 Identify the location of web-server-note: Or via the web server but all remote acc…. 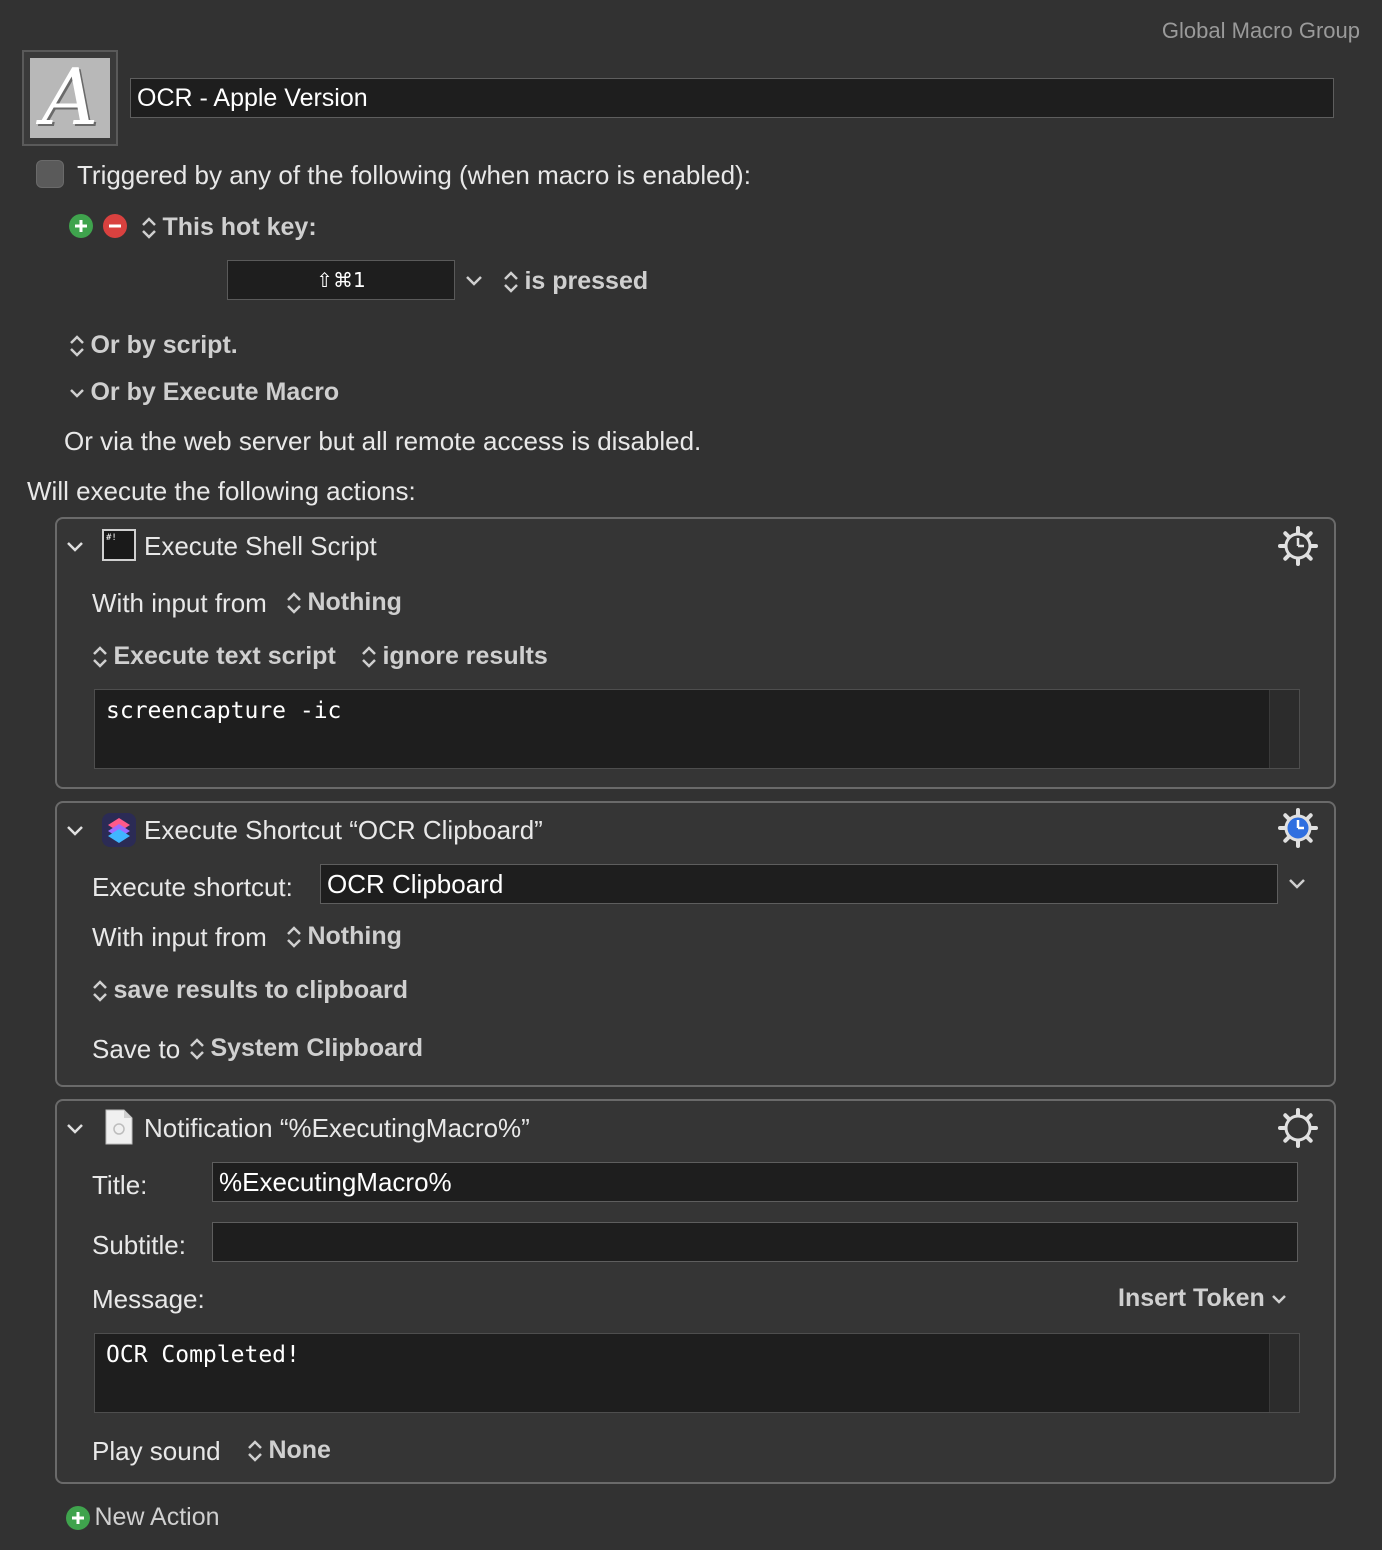
(383, 441).